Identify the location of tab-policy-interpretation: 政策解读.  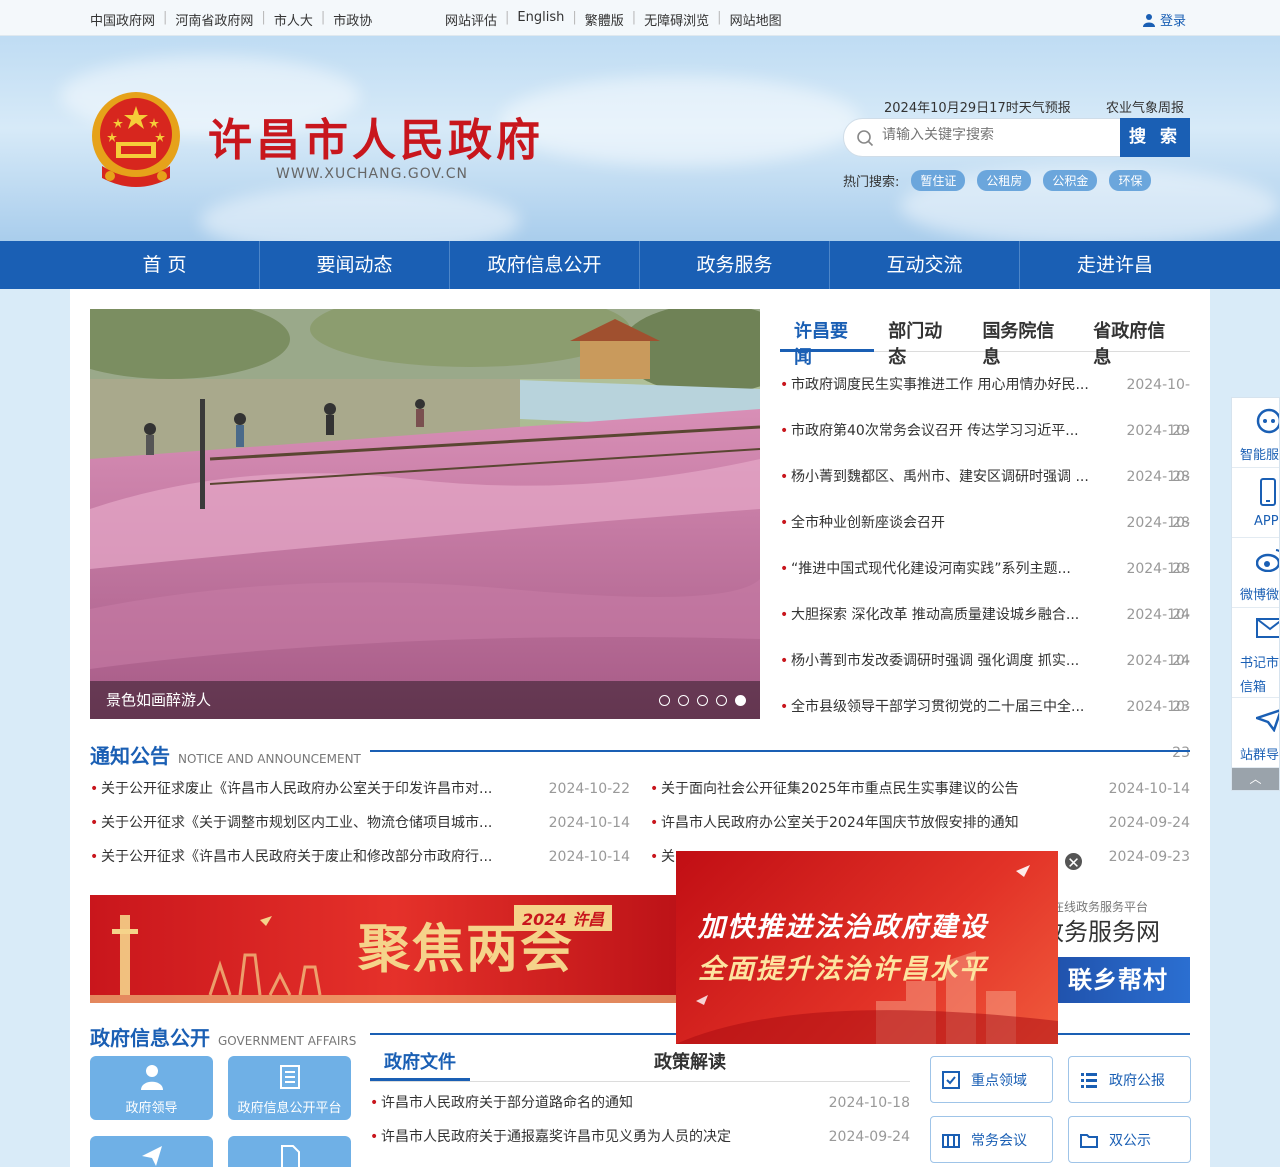
(690, 1062).